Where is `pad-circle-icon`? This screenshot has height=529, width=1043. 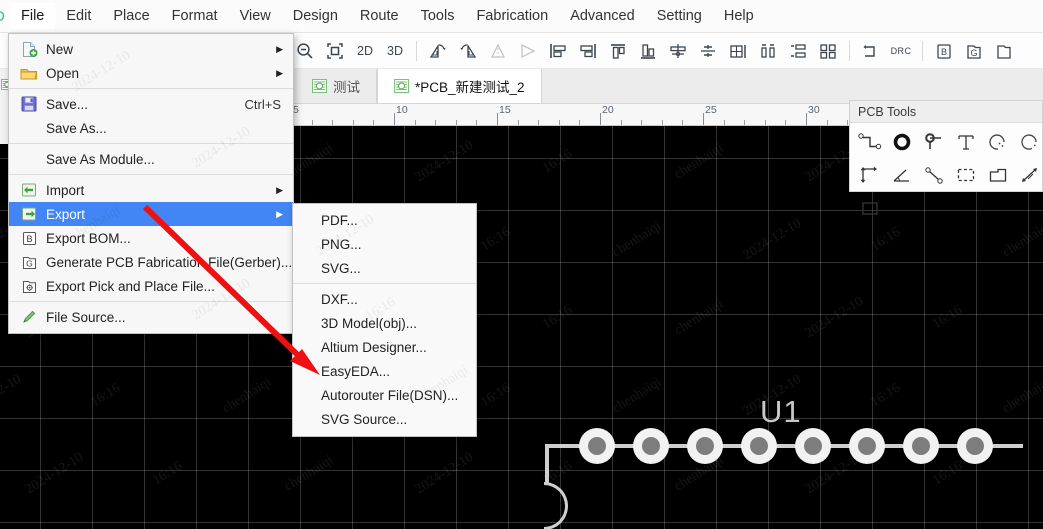 pad-circle-icon is located at coordinates (902, 141).